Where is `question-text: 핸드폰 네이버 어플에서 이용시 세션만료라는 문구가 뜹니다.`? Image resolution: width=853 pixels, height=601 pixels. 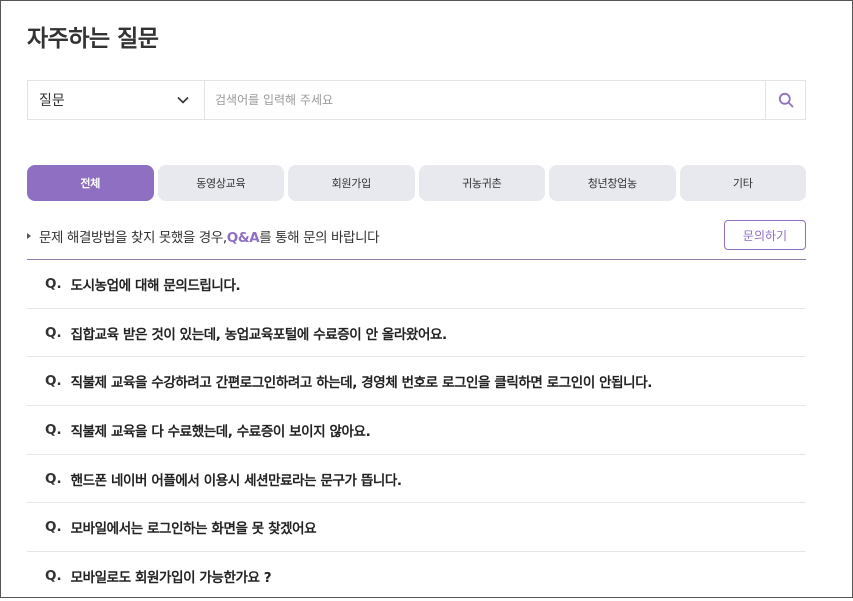 question-text: 핸드폰 네이버 어플에서 이용시 세션만료라는 문구가 뜹니다. is located at coordinates (236, 480).